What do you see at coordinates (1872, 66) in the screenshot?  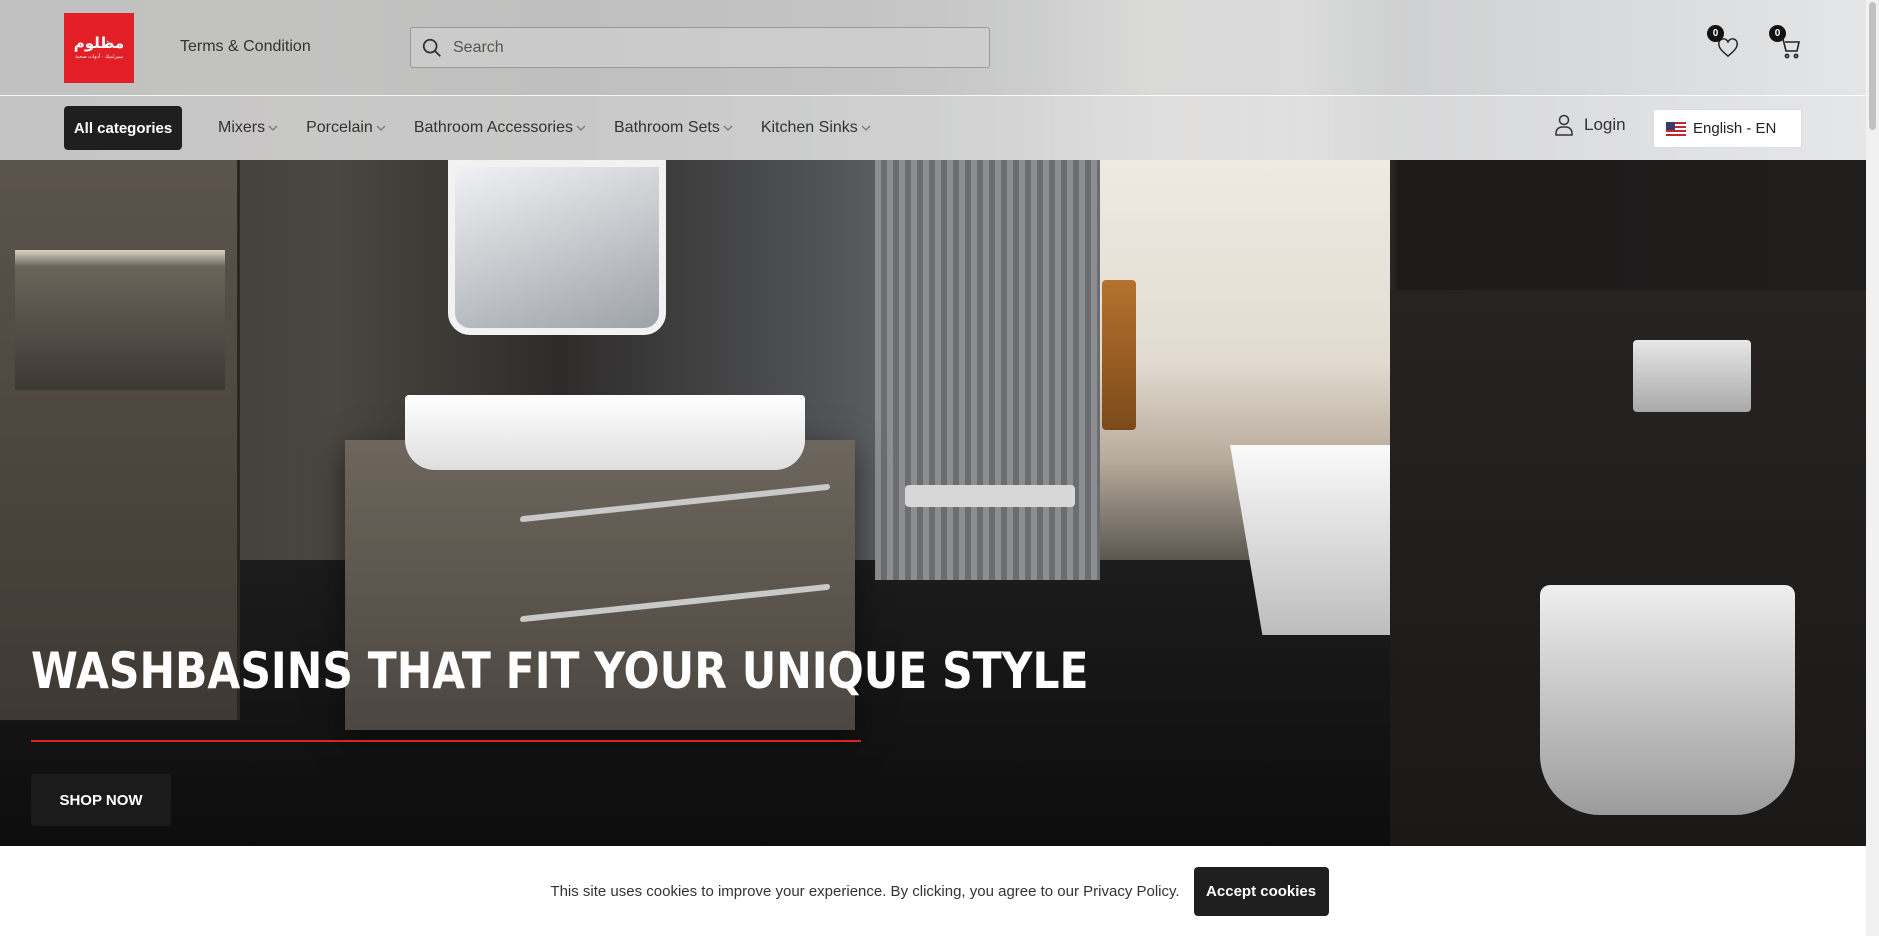 I see `scrollbar-thumb` at bounding box center [1872, 66].